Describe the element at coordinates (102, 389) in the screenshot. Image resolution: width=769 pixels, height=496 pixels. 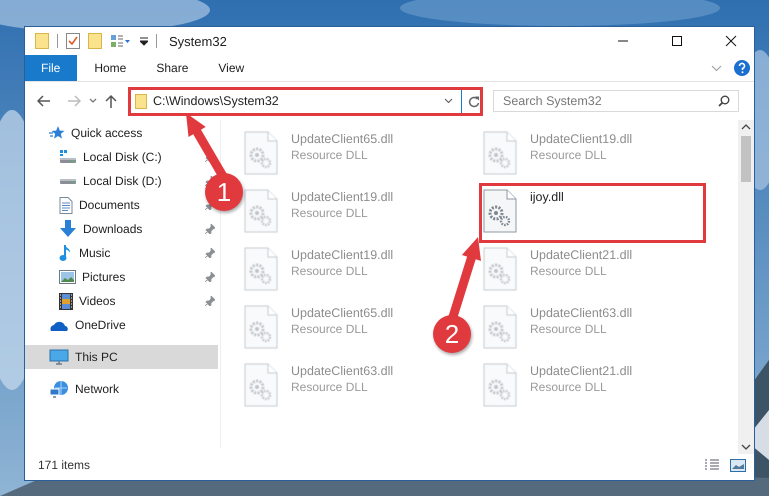
I see `nav-item: Network` at that location.